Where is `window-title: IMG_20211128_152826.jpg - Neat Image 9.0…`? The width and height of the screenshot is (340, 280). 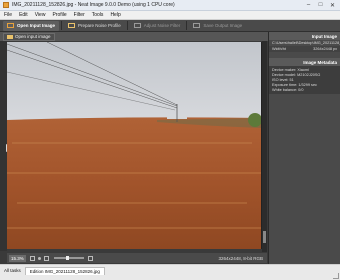 window-title: IMG_20211128_152826.jpg - Neat Image 9.0… is located at coordinates (93, 5).